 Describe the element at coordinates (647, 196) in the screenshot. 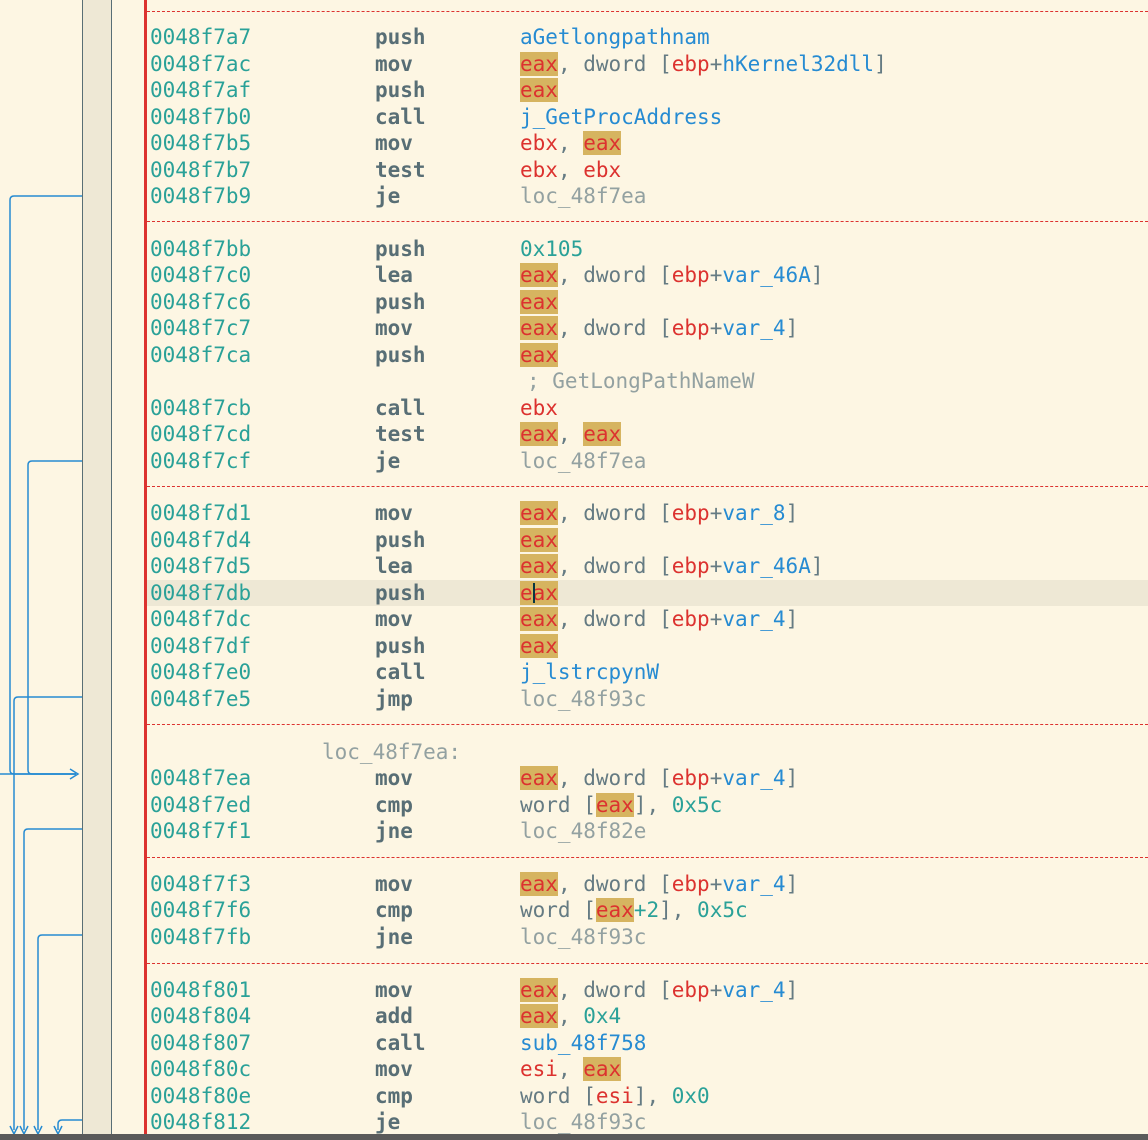

I see `instruction-row: 0048f7b9 je loc_48f7ea` at that location.